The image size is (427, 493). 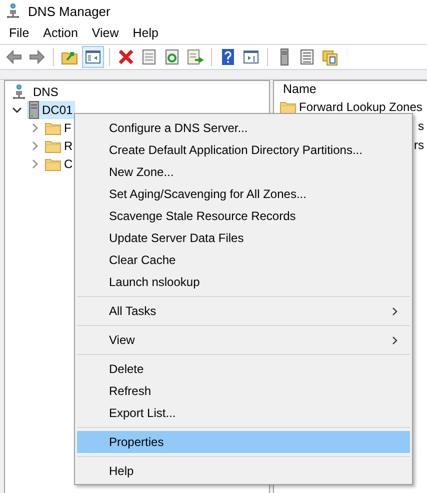 I want to click on forward-arrow-icon, so click(x=37, y=57).